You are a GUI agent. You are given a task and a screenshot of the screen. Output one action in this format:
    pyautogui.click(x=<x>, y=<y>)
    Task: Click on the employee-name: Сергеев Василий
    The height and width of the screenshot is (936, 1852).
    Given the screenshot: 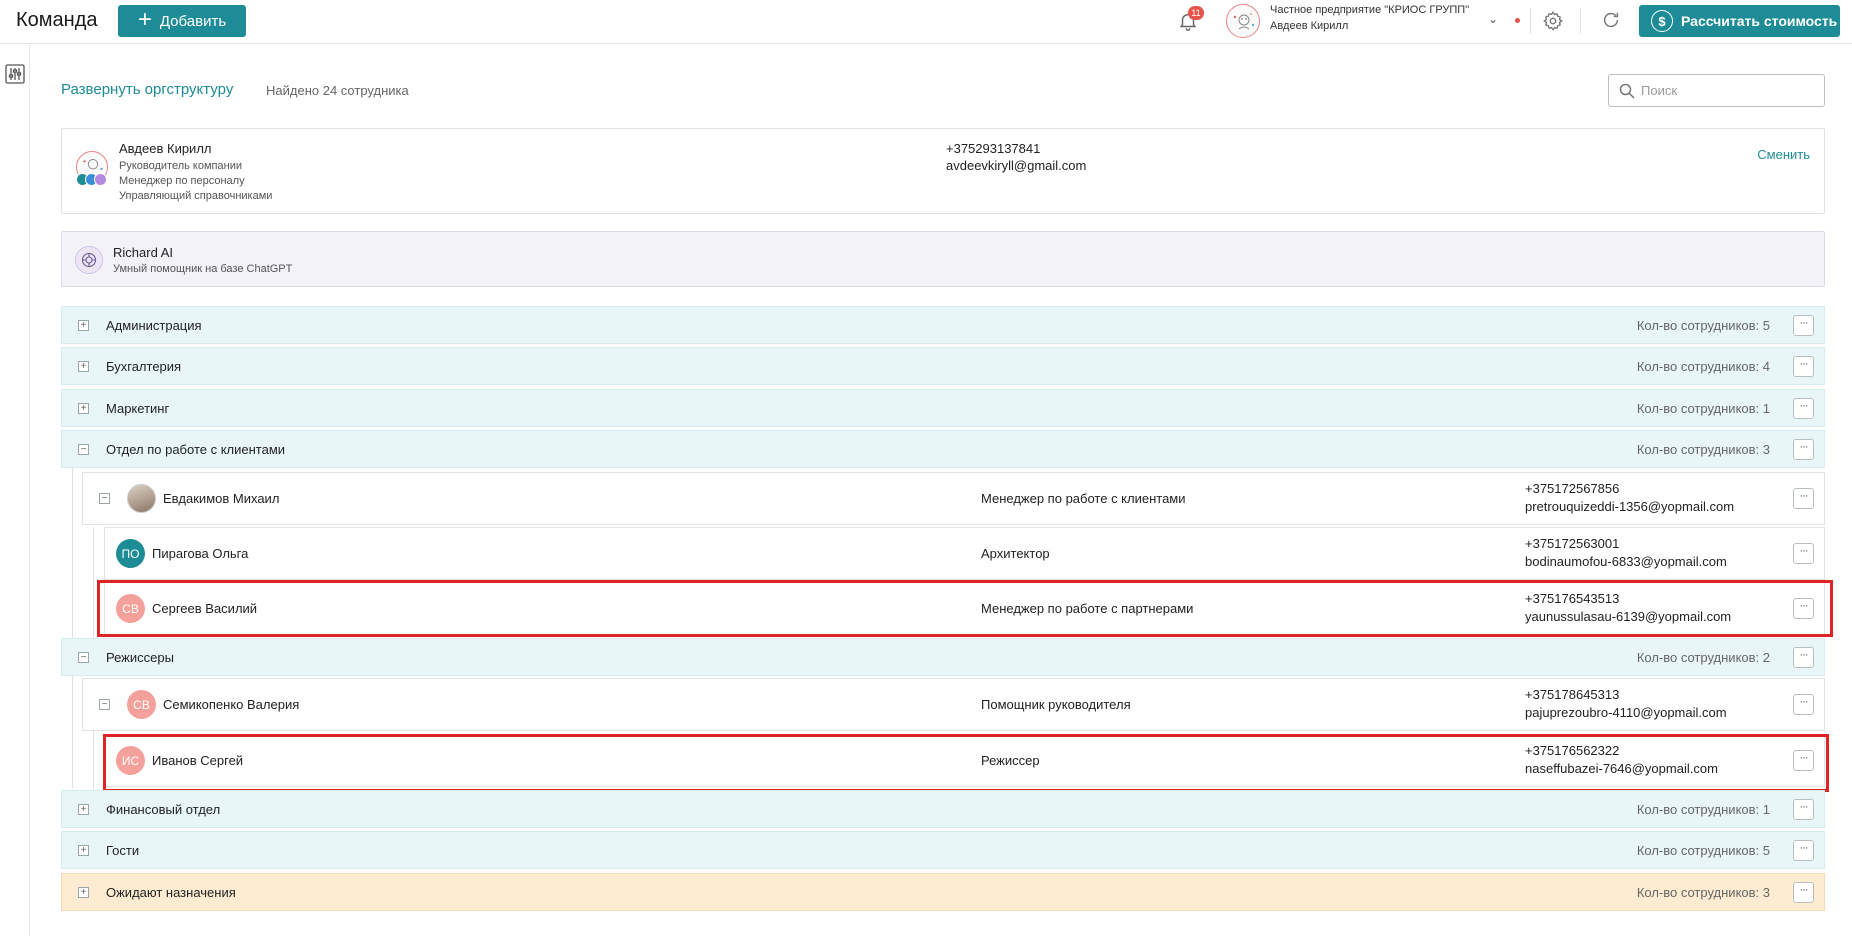 What is the action you would take?
    pyautogui.click(x=205, y=608)
    